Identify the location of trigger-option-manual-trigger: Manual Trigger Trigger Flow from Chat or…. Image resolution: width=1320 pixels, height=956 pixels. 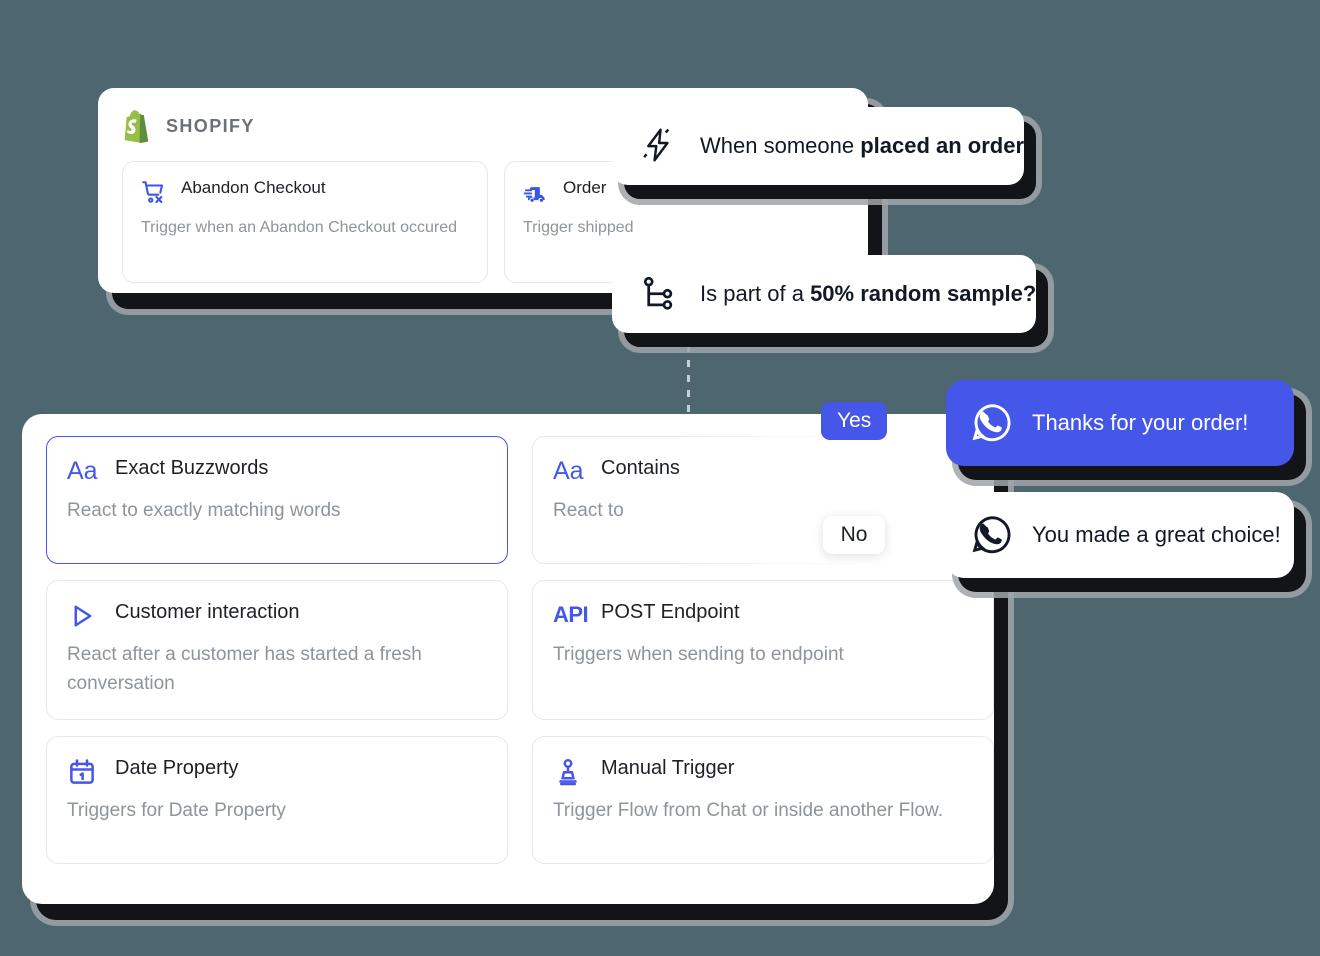
(763, 799).